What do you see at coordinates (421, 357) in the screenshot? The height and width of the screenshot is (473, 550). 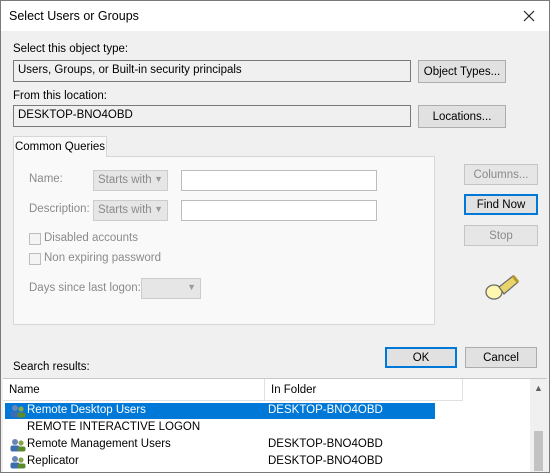 I see `ok-button: OK` at bounding box center [421, 357].